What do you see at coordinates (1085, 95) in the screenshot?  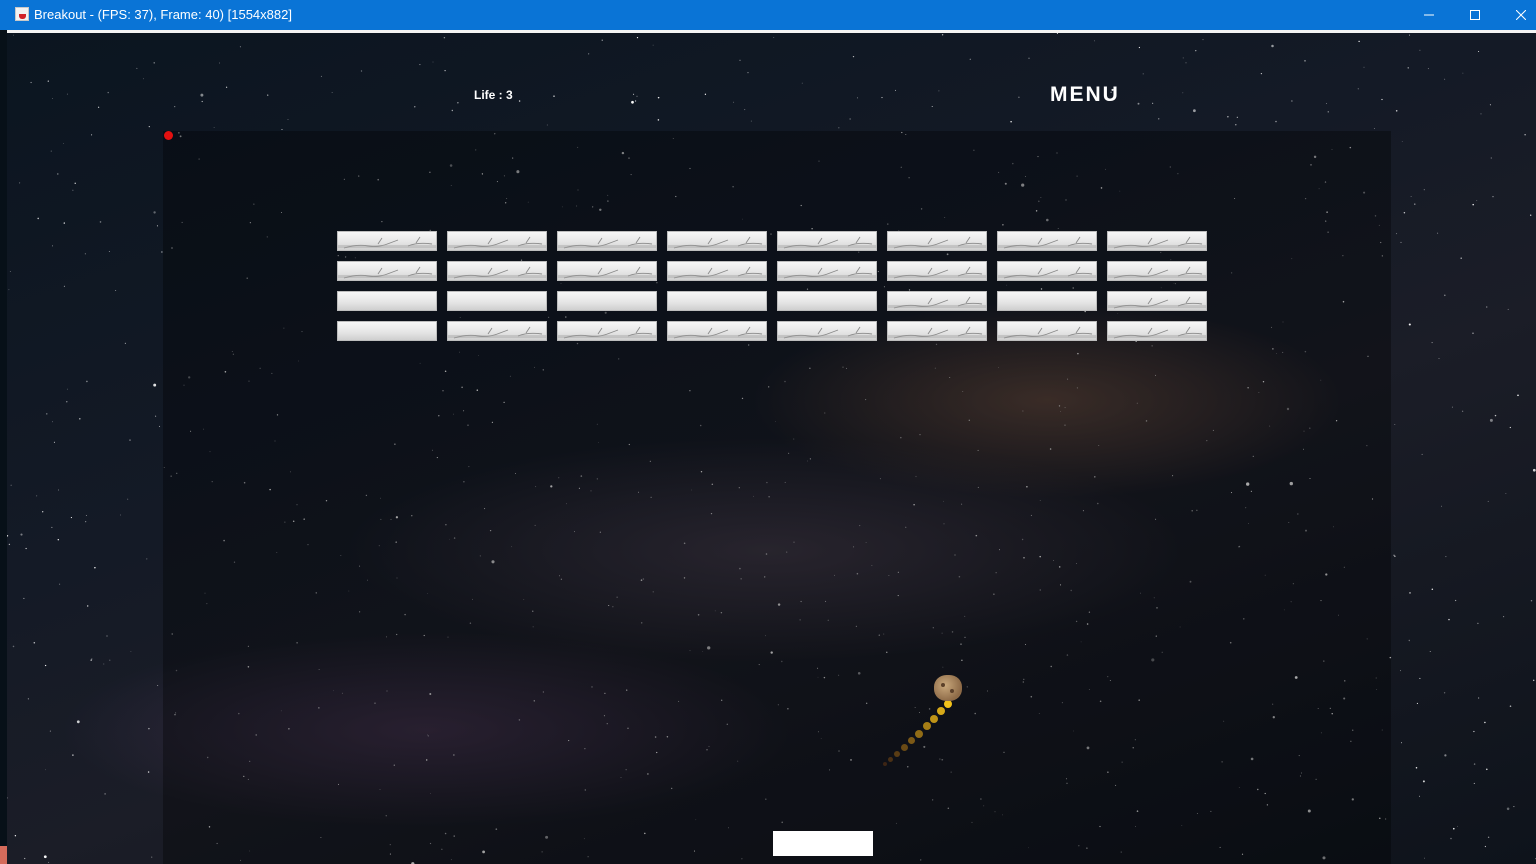 I see `menu-button: MENU` at bounding box center [1085, 95].